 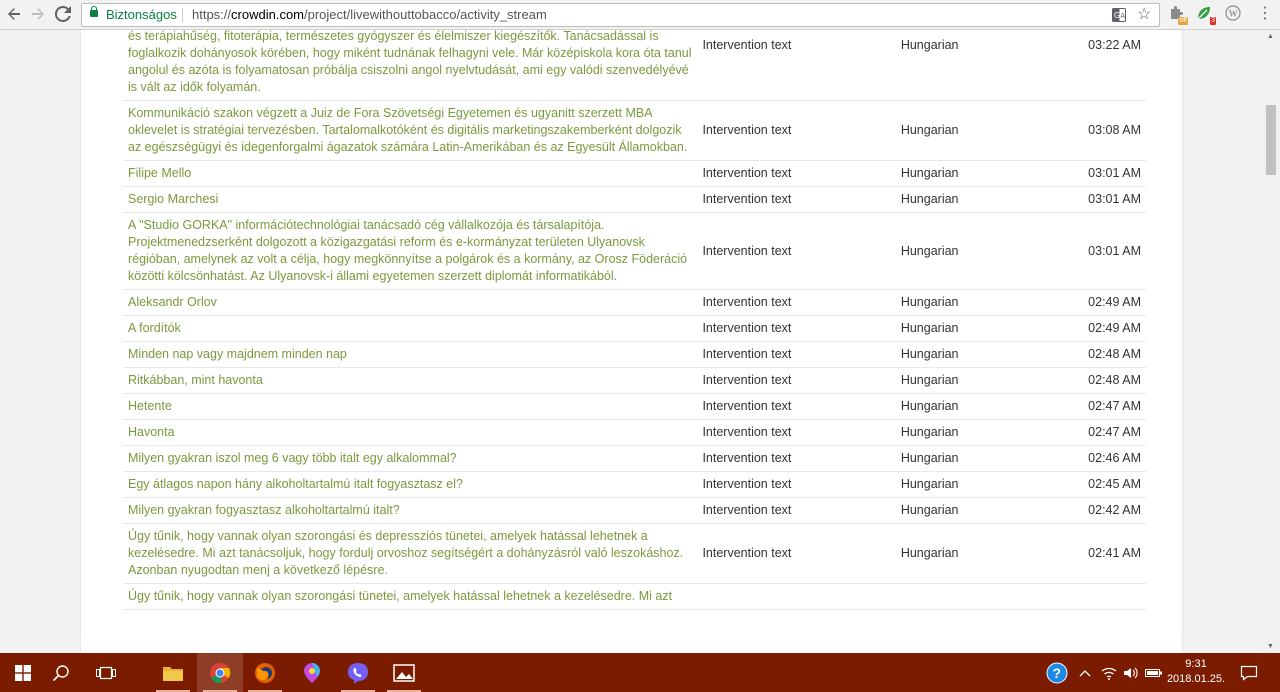 What do you see at coordinates (640, 672) in the screenshot?
I see `windows-taskbar: ? 9:31 2018.01.25.` at bounding box center [640, 672].